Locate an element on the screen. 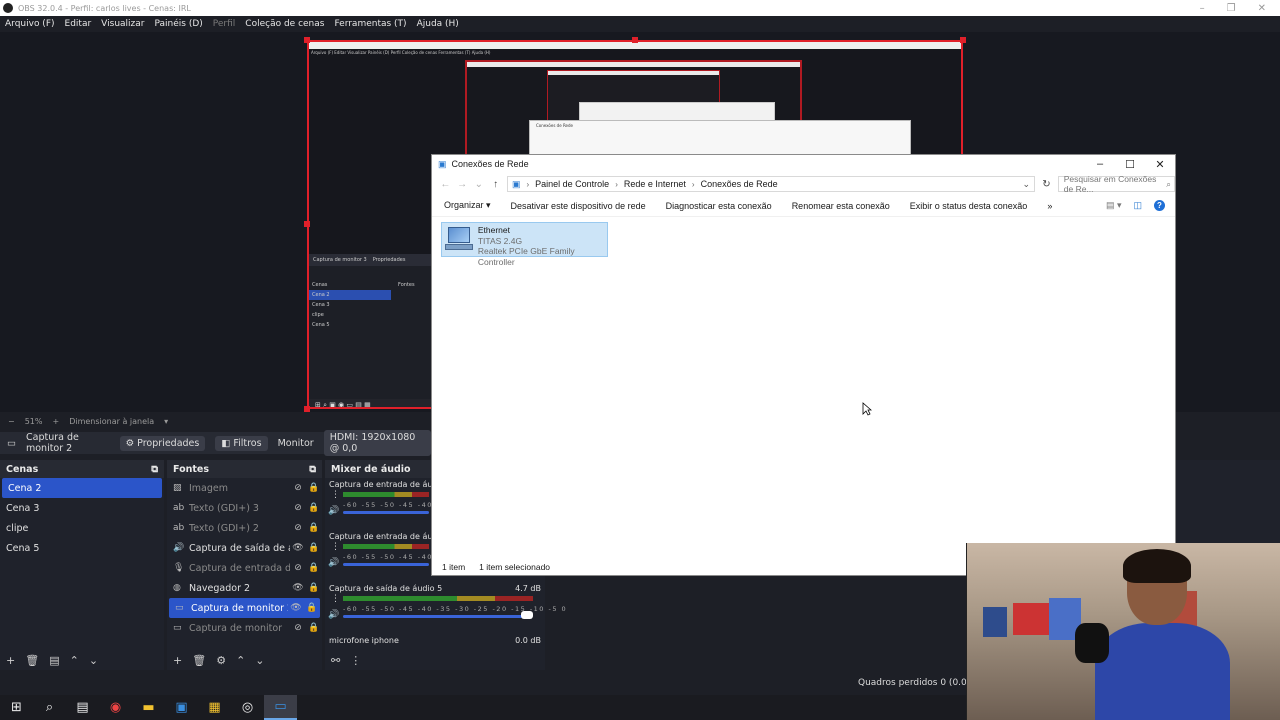  scene-item: Cena 3 is located at coordinates (82, 508).